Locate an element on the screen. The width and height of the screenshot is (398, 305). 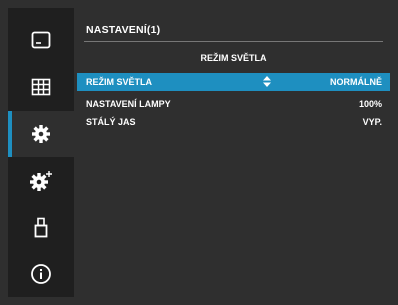
sidebar-item-picture is located at coordinates (41, 40).